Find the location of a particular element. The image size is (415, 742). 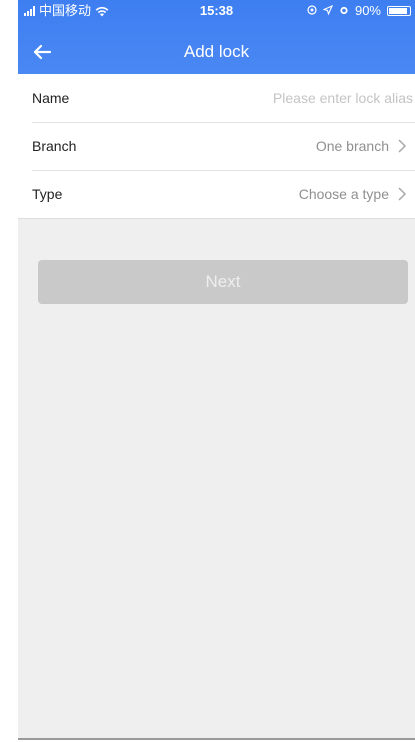

lock-alias-input is located at coordinates (305, 98).